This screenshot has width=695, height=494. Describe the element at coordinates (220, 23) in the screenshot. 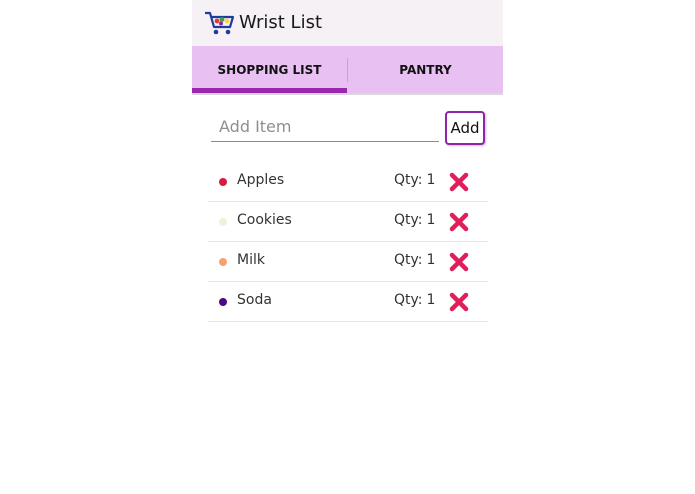

I see `shopping-cart-icon` at that location.